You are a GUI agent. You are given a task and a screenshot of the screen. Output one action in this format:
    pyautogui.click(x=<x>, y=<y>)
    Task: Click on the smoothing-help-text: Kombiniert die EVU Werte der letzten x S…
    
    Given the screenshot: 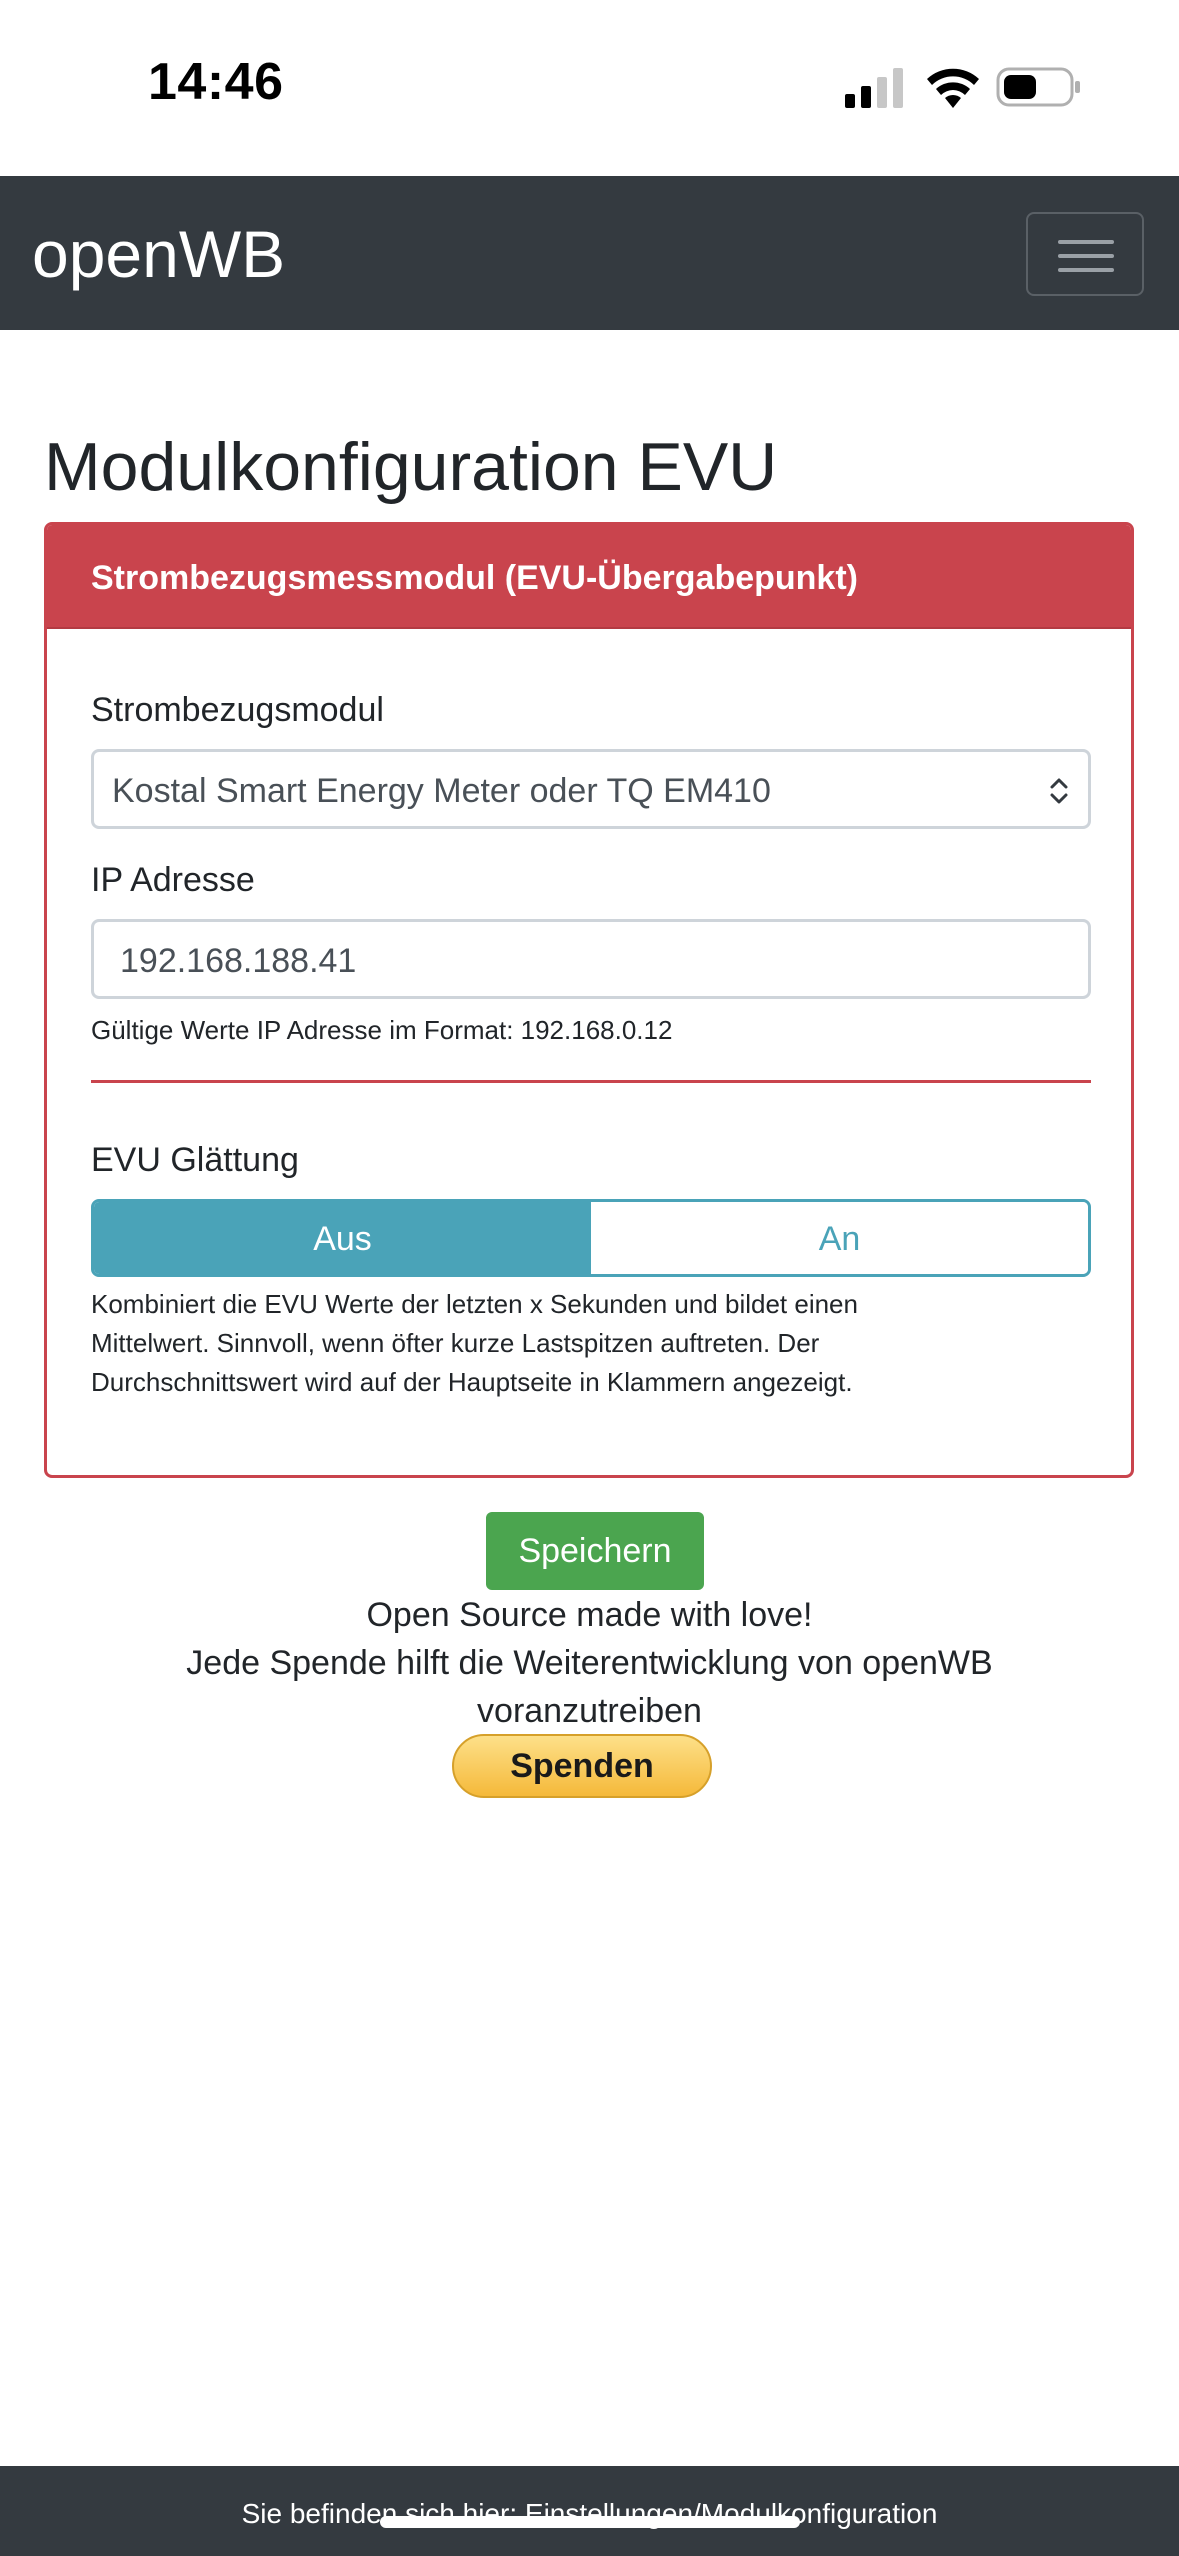 What is the action you would take?
    pyautogui.click(x=474, y=1343)
    